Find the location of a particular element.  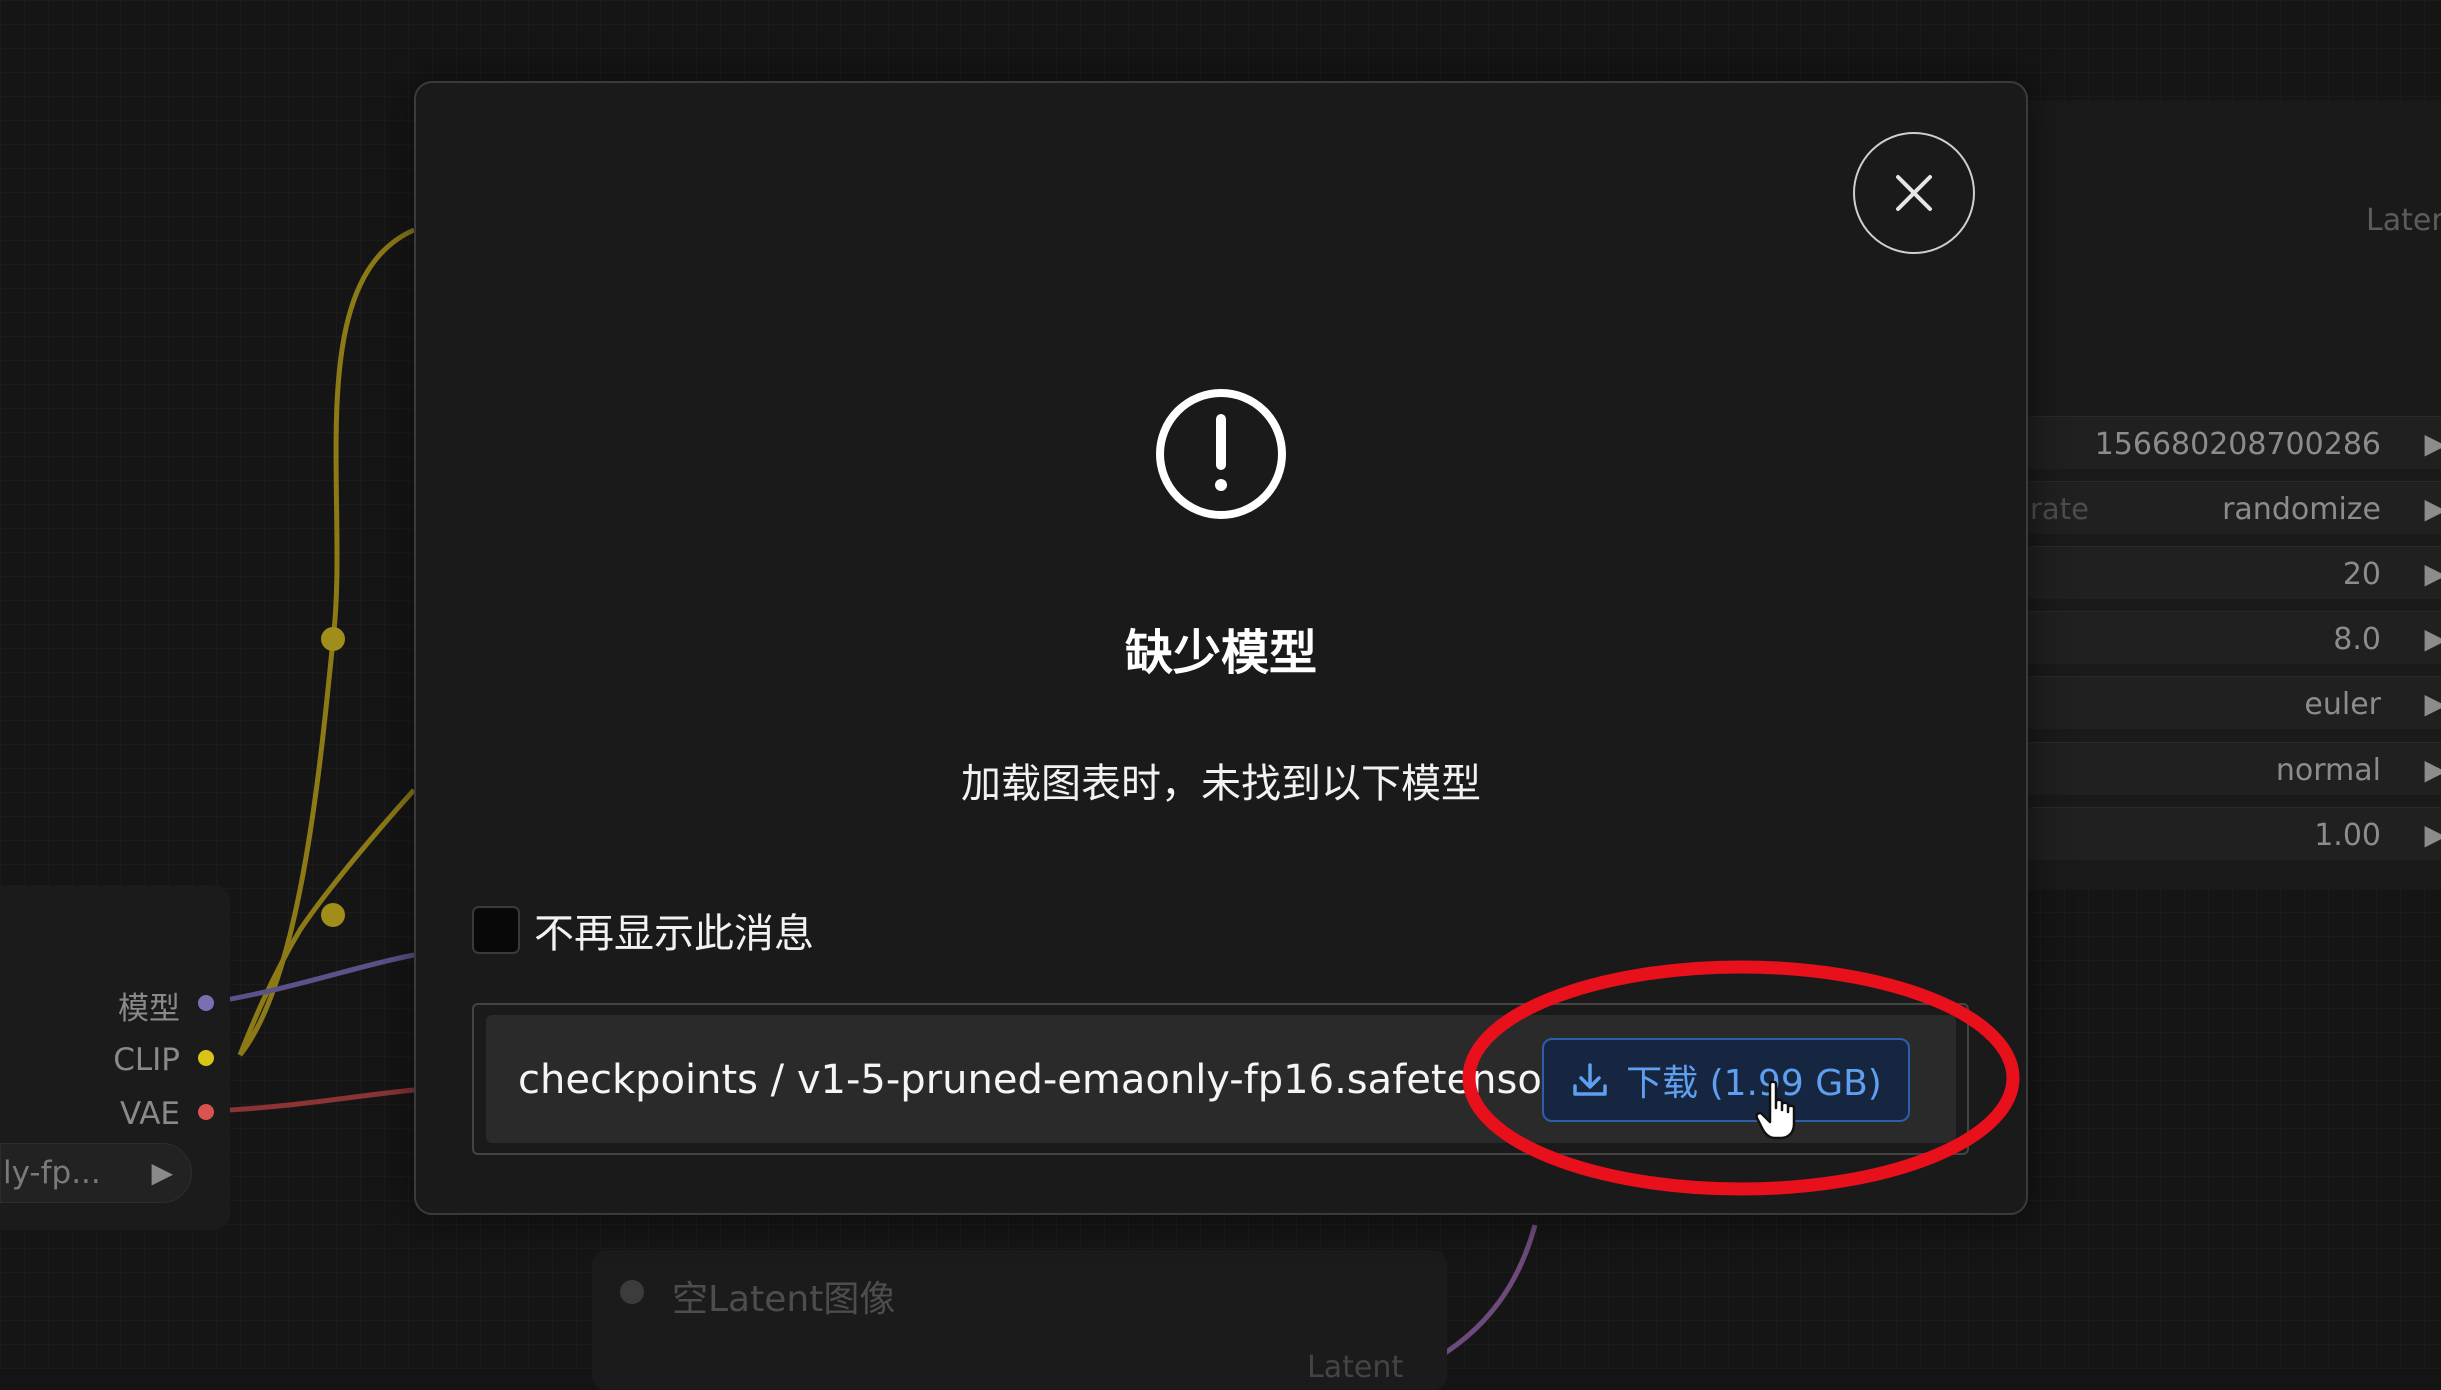

hand-cursor-icon is located at coordinates (1775, 1110).